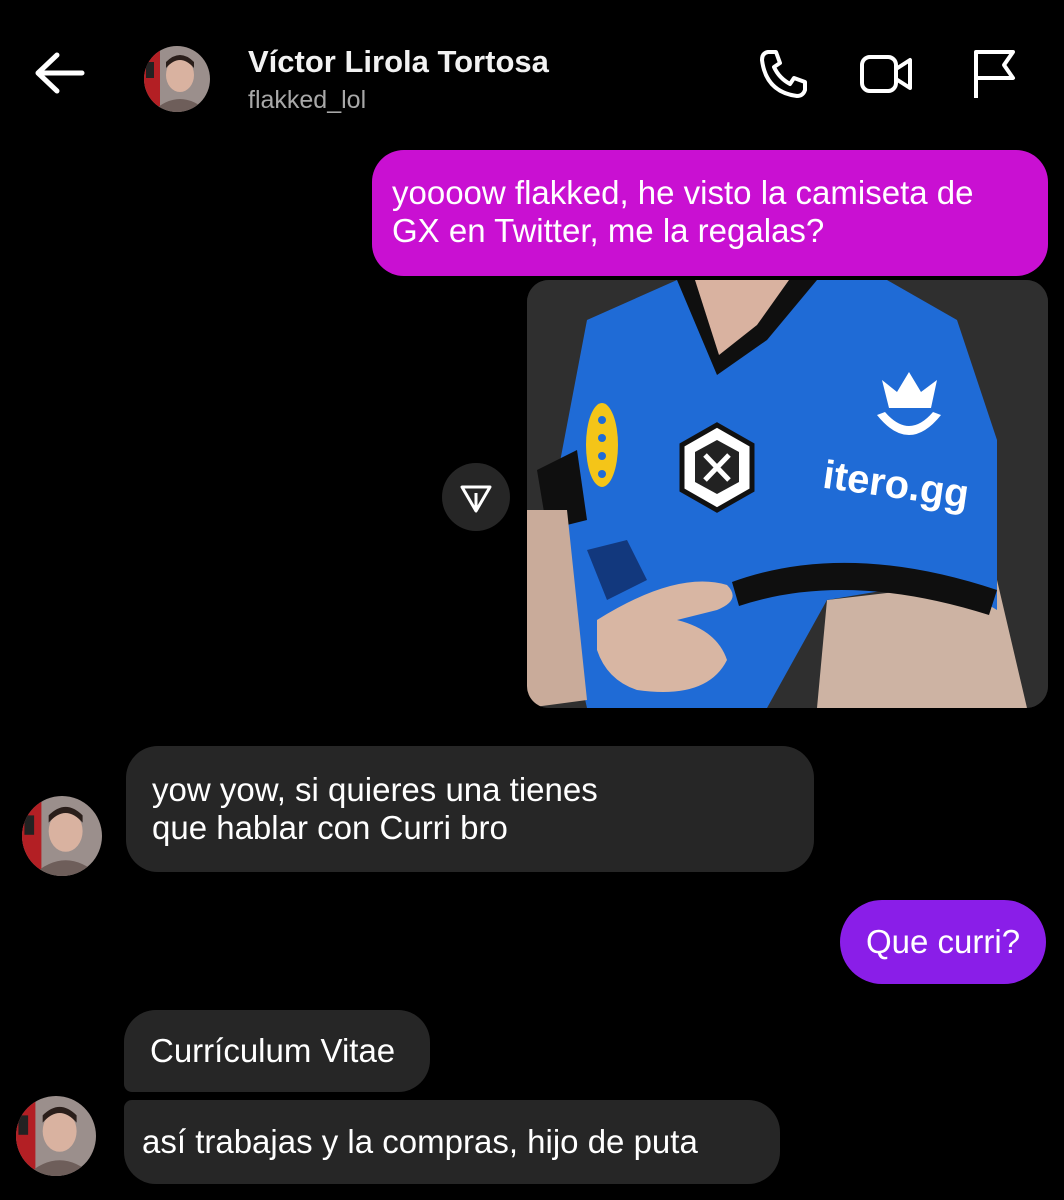  I want to click on message-text: Que curri?, so click(943, 941).